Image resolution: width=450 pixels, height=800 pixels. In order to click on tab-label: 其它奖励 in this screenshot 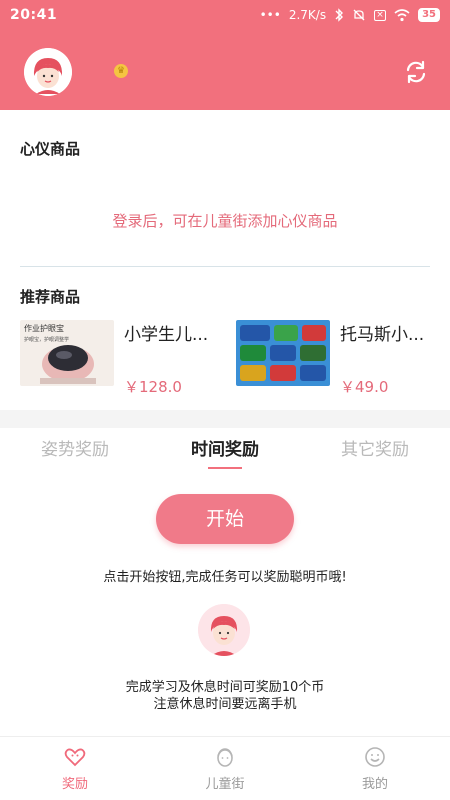, I will do `click(375, 450)`.